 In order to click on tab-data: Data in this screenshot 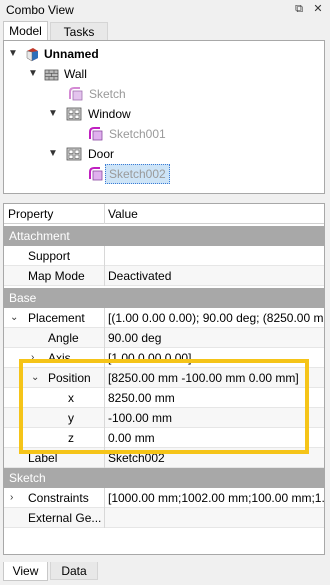, I will do `click(74, 571)`.